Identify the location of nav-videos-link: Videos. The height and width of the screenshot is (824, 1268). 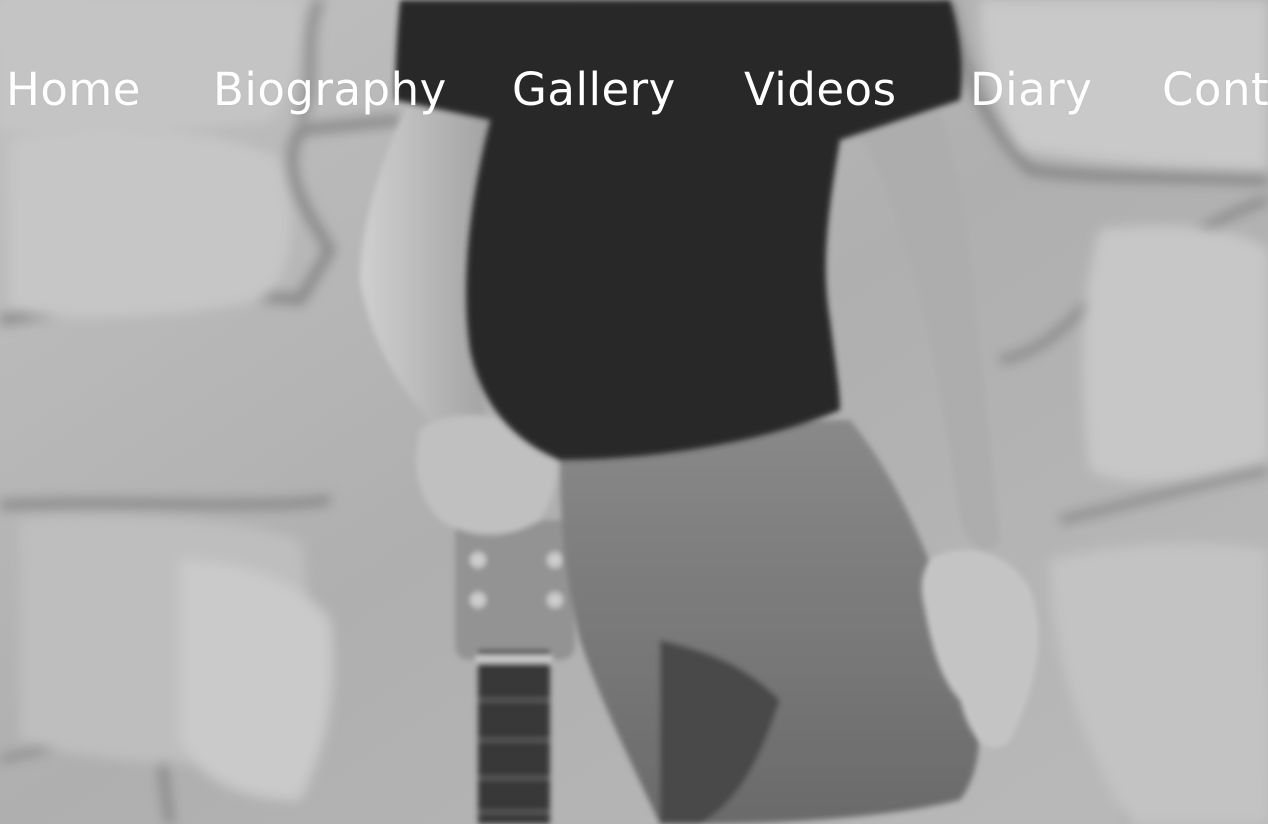
(820, 90).